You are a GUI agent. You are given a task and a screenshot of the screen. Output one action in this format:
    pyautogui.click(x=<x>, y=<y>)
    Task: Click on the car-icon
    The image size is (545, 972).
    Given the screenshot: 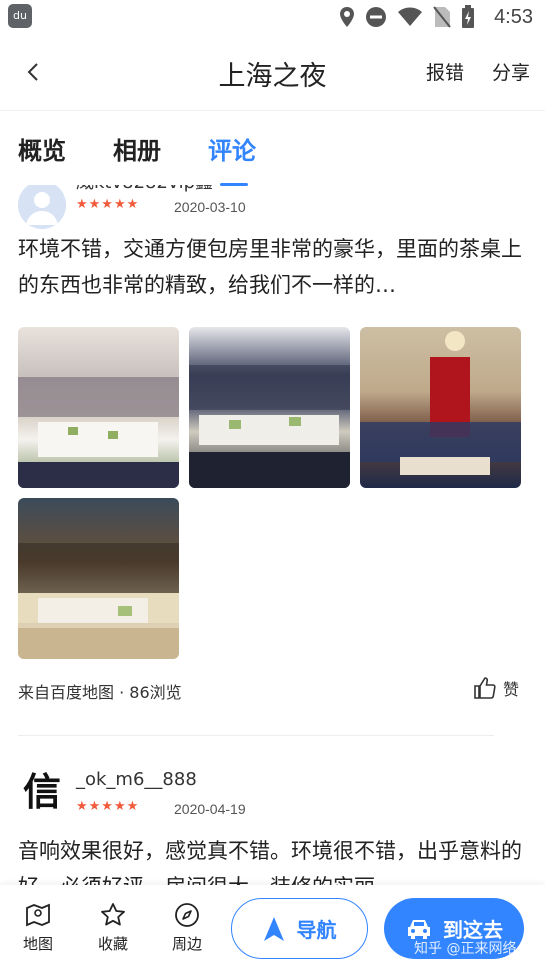 What is the action you would take?
    pyautogui.click(x=419, y=929)
    